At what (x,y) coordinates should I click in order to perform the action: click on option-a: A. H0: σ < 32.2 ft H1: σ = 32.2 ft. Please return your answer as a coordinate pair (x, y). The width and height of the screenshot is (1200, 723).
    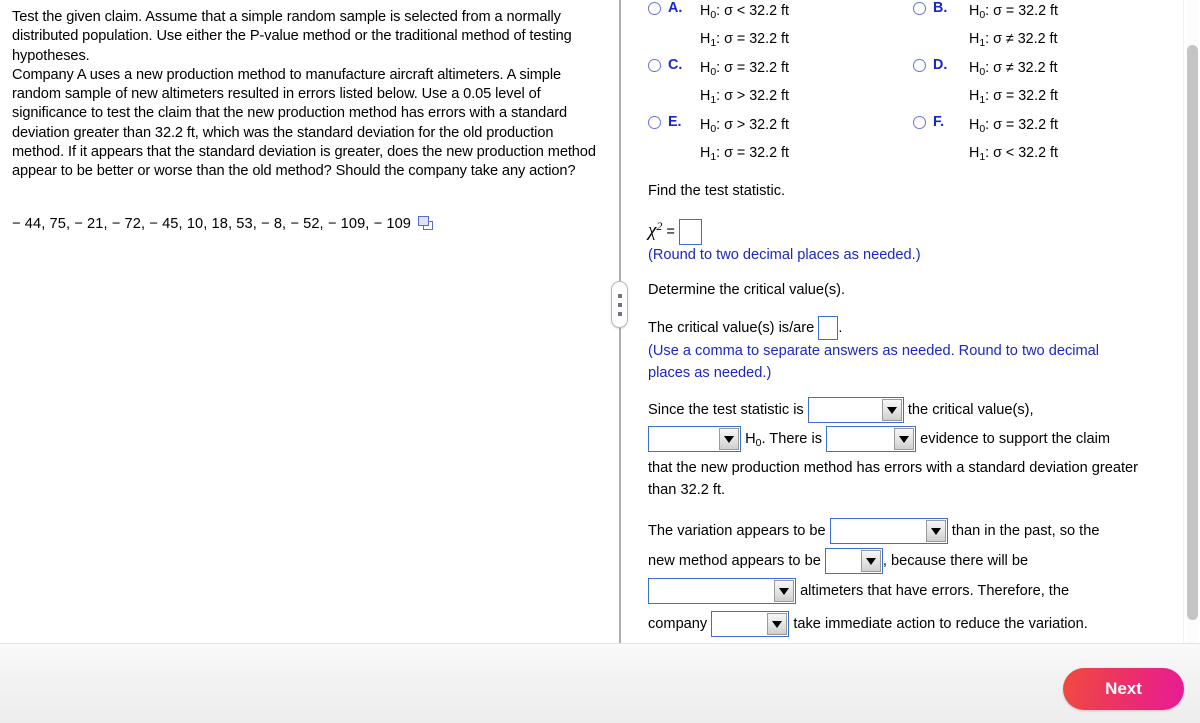
    Looking at the image, I should click on (773, 28).